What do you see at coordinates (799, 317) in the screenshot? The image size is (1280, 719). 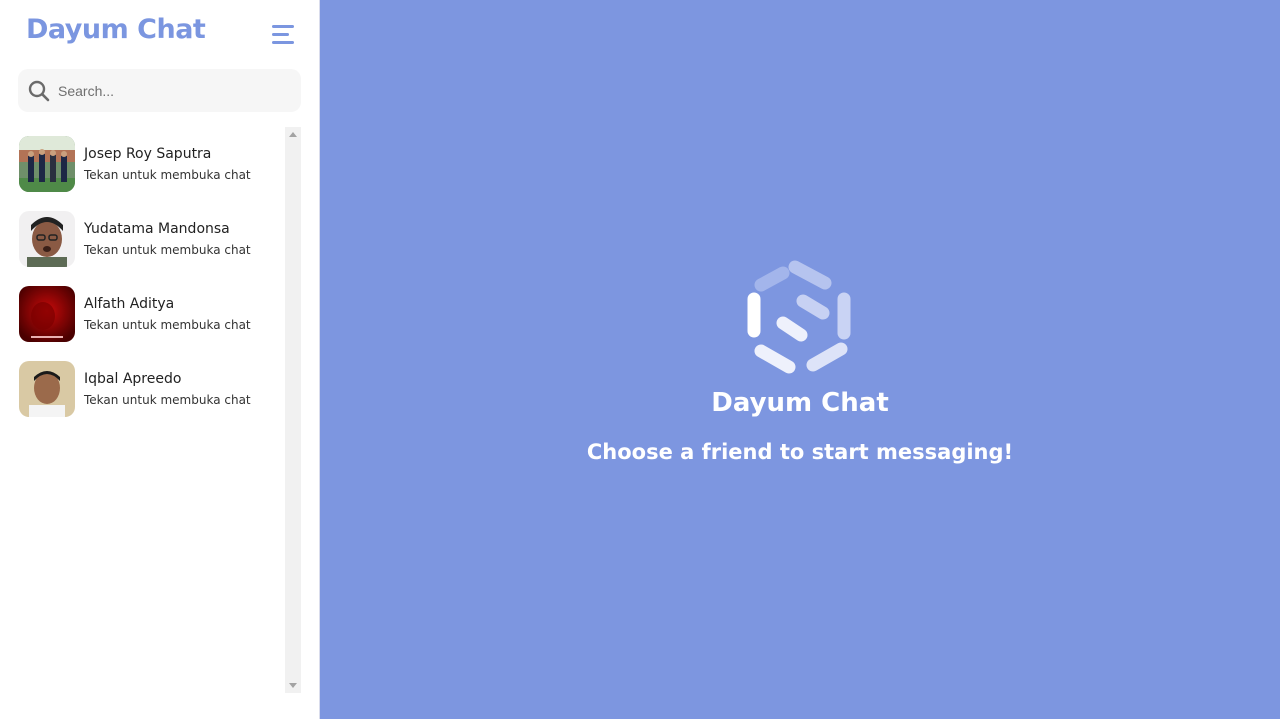 I see `hexagon-swirl-logo-icon` at bounding box center [799, 317].